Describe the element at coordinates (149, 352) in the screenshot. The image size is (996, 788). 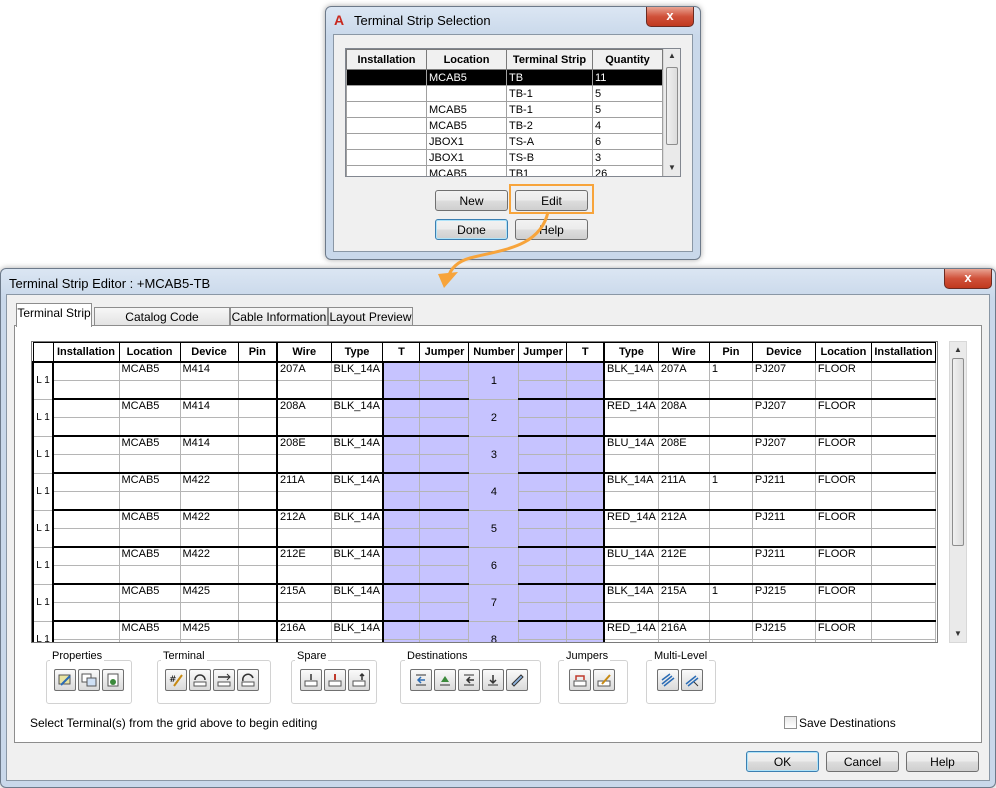
I see `grid-column-header: Location` at that location.